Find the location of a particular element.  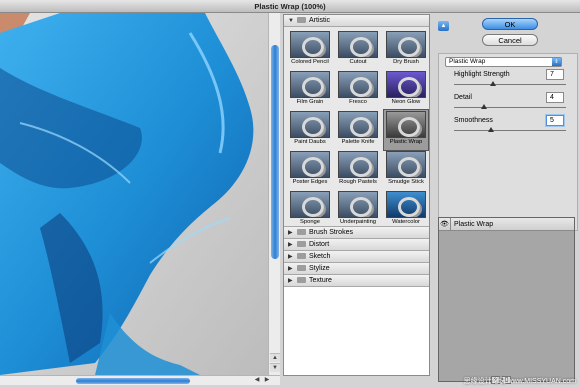

filter-plastic-wrap: Plastic Wrap is located at coordinates (406, 130).